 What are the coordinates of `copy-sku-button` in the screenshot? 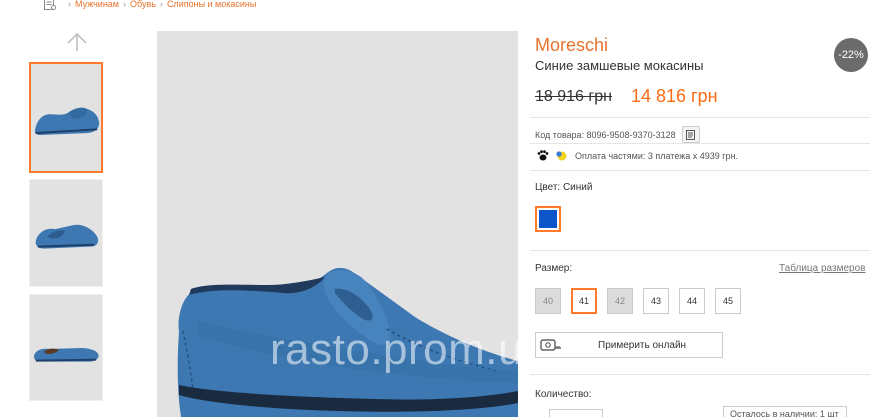 It's located at (690, 134).